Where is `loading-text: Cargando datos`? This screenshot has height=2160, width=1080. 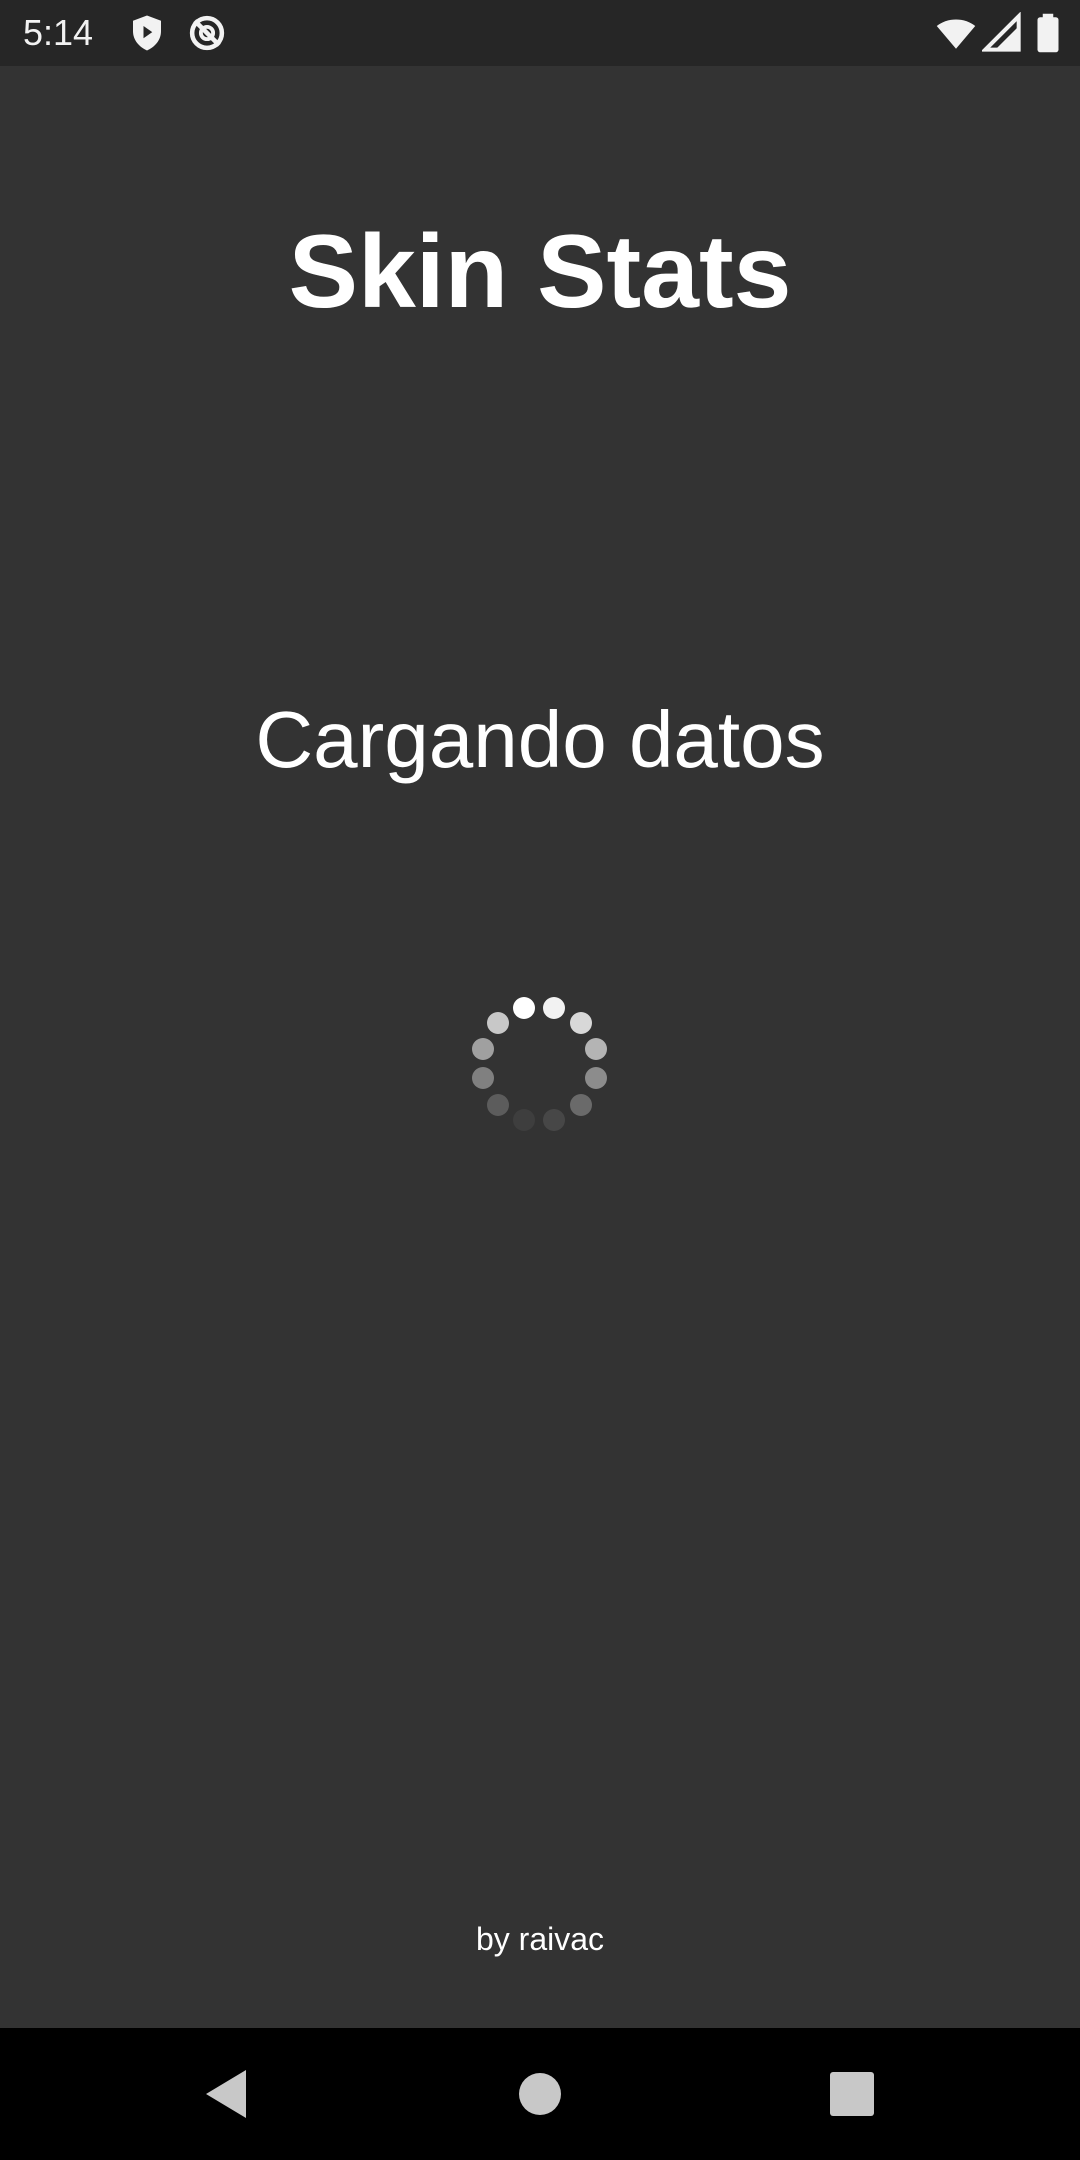
loading-text: Cargando datos is located at coordinates (540, 739).